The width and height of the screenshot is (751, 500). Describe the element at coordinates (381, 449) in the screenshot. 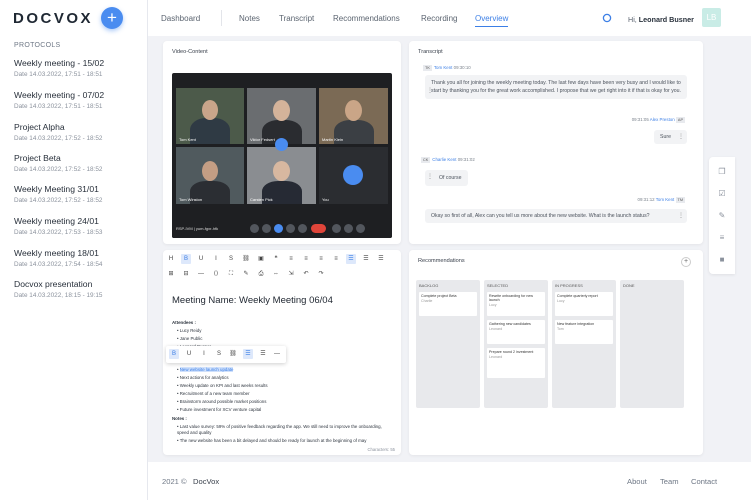

I see `character-count: Characters: 55` at that location.